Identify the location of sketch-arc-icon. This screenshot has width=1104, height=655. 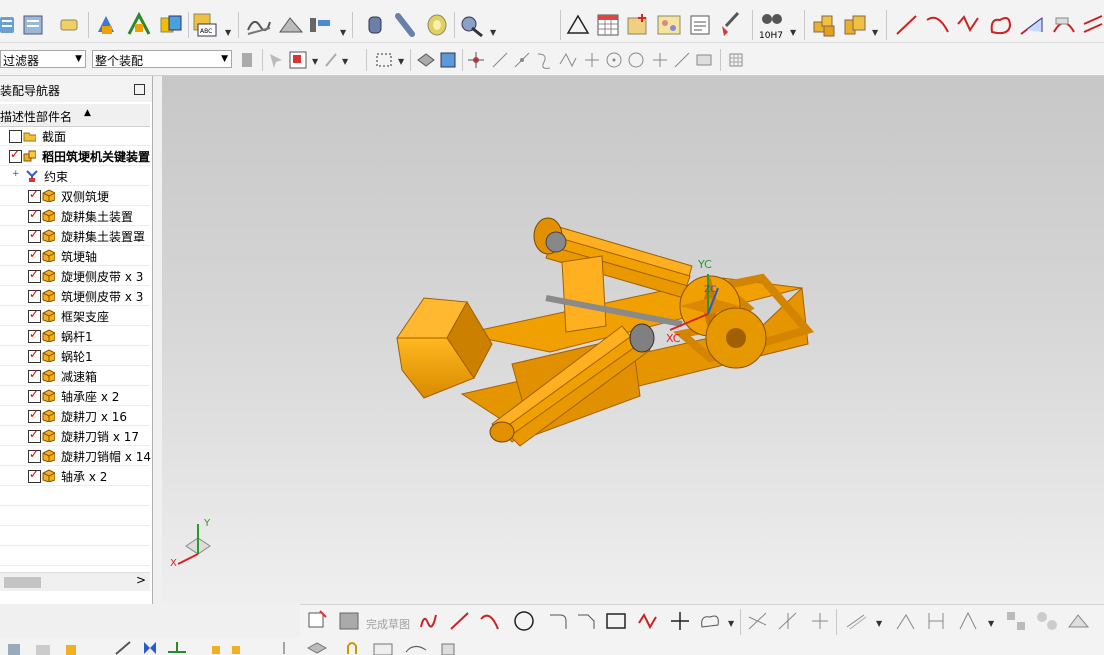
(490, 621).